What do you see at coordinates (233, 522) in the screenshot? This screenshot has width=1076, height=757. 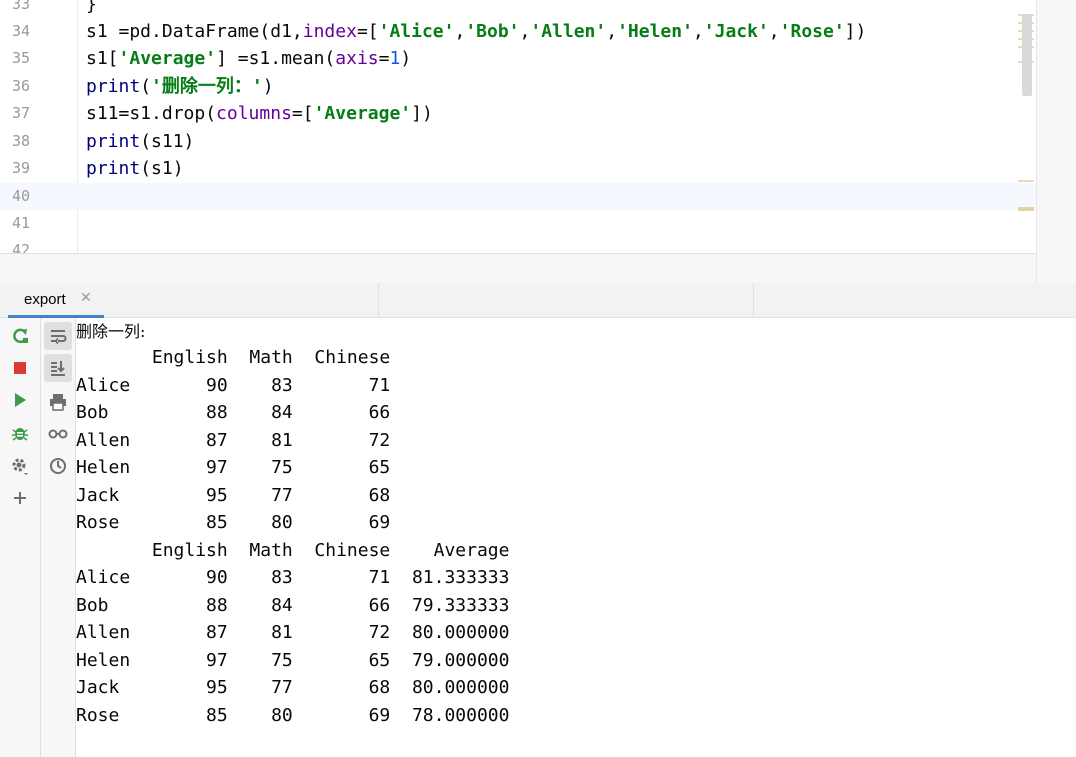 I see `table-row: Rose 85 80 69` at bounding box center [233, 522].